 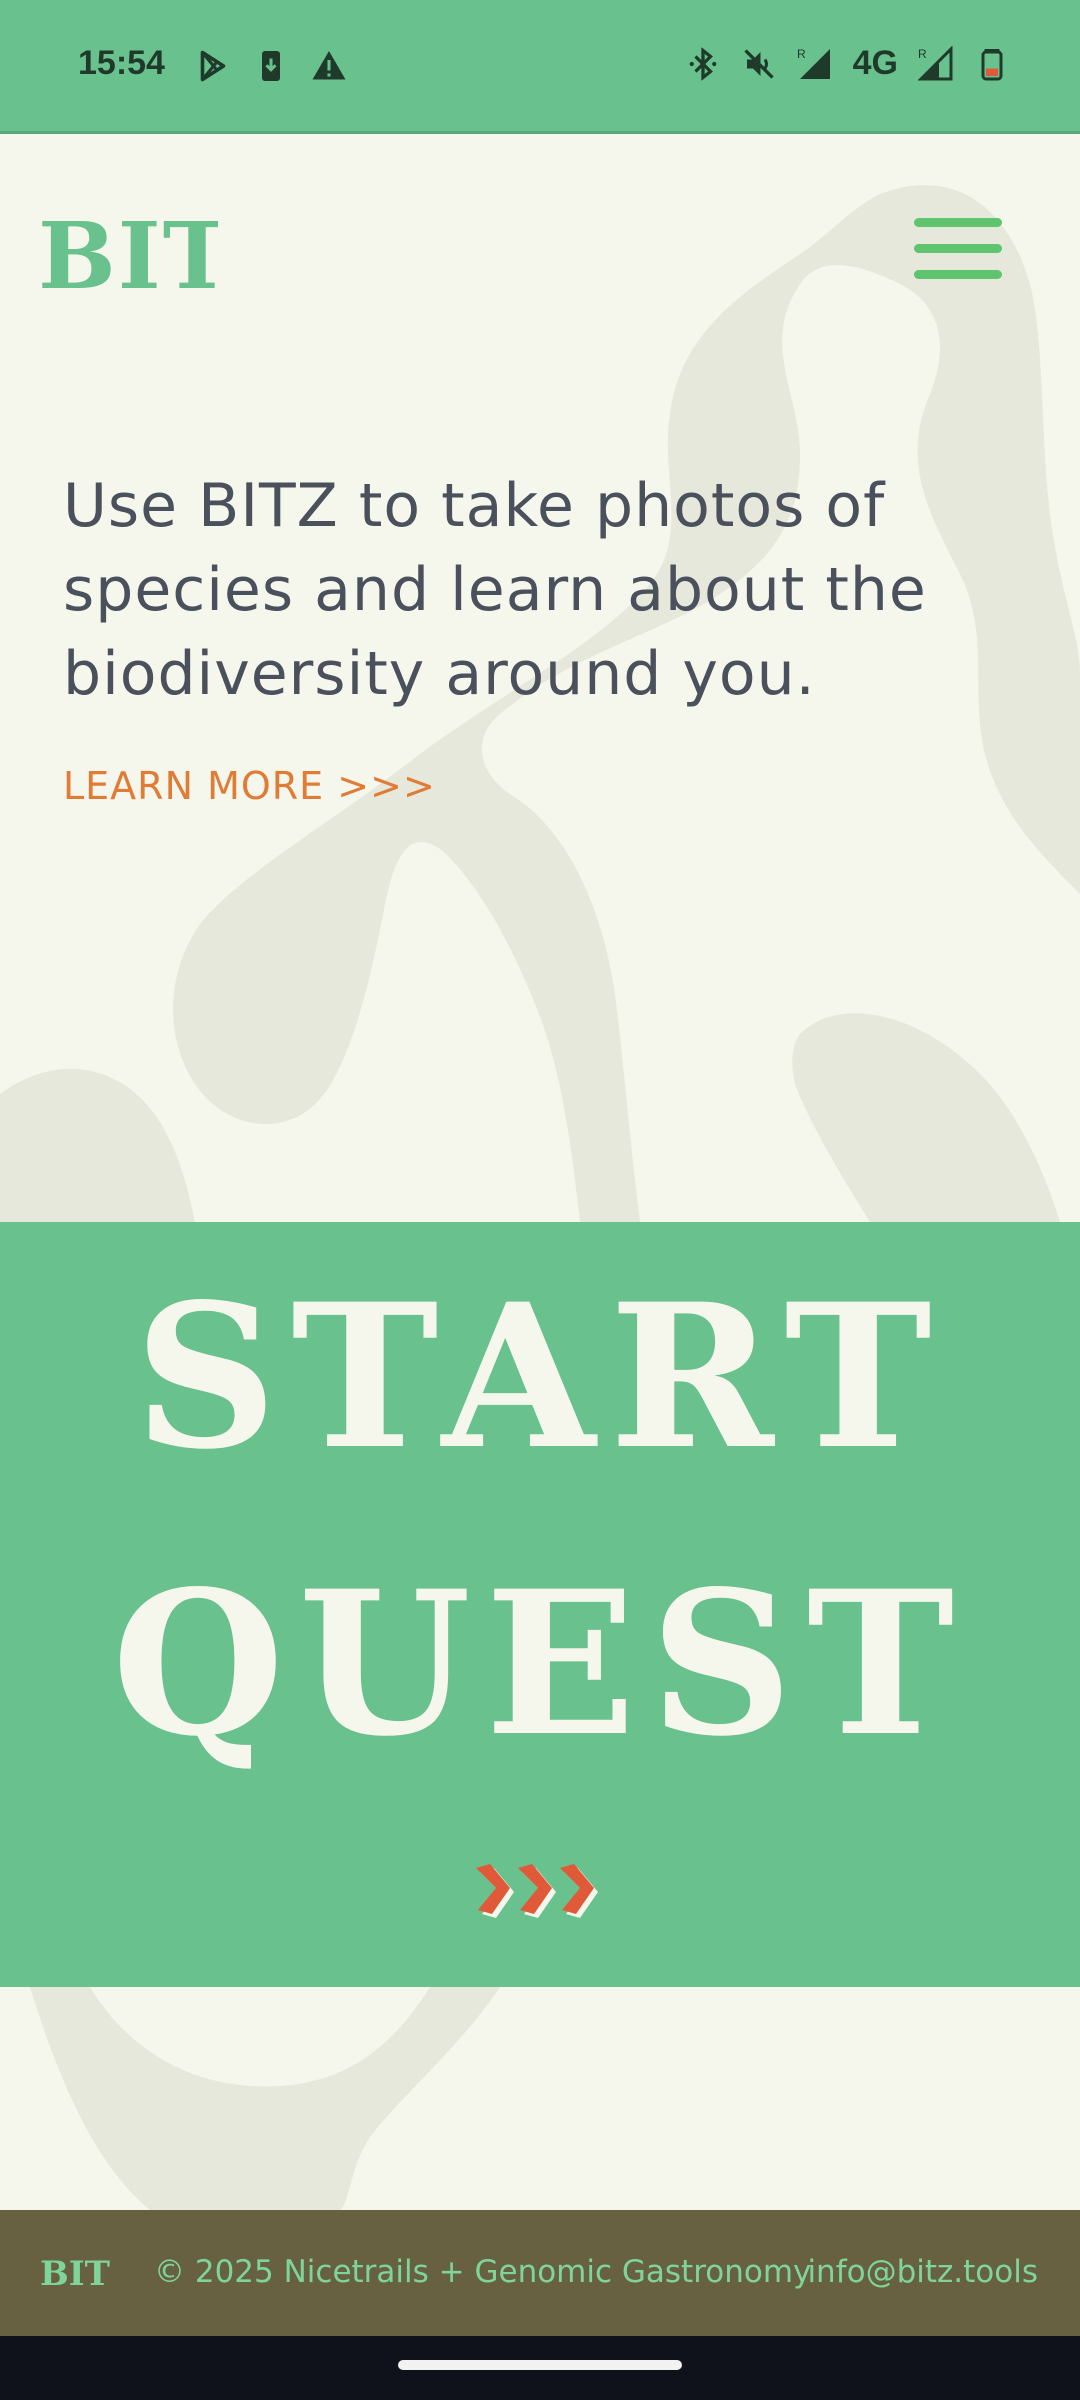 I want to click on system-navigation-bar, so click(x=540, y=2368).